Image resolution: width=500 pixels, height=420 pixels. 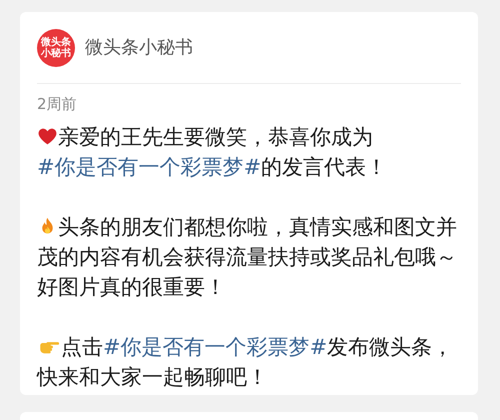 I want to click on post-paragraph: 点击#你是否有一个彩票梦#发布微头条，快来和大家一起畅聊吧！, so click(x=245, y=362).